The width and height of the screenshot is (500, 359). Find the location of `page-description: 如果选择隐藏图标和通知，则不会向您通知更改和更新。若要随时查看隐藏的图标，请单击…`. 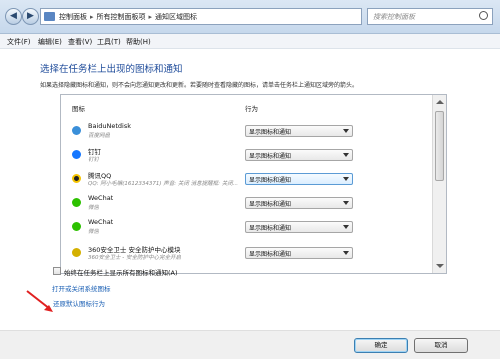

page-description: 如果选择隐藏图标和通知，则不会向您通知更改和更新。若要随时查看隐藏的图标，请单击… is located at coordinates (199, 85).